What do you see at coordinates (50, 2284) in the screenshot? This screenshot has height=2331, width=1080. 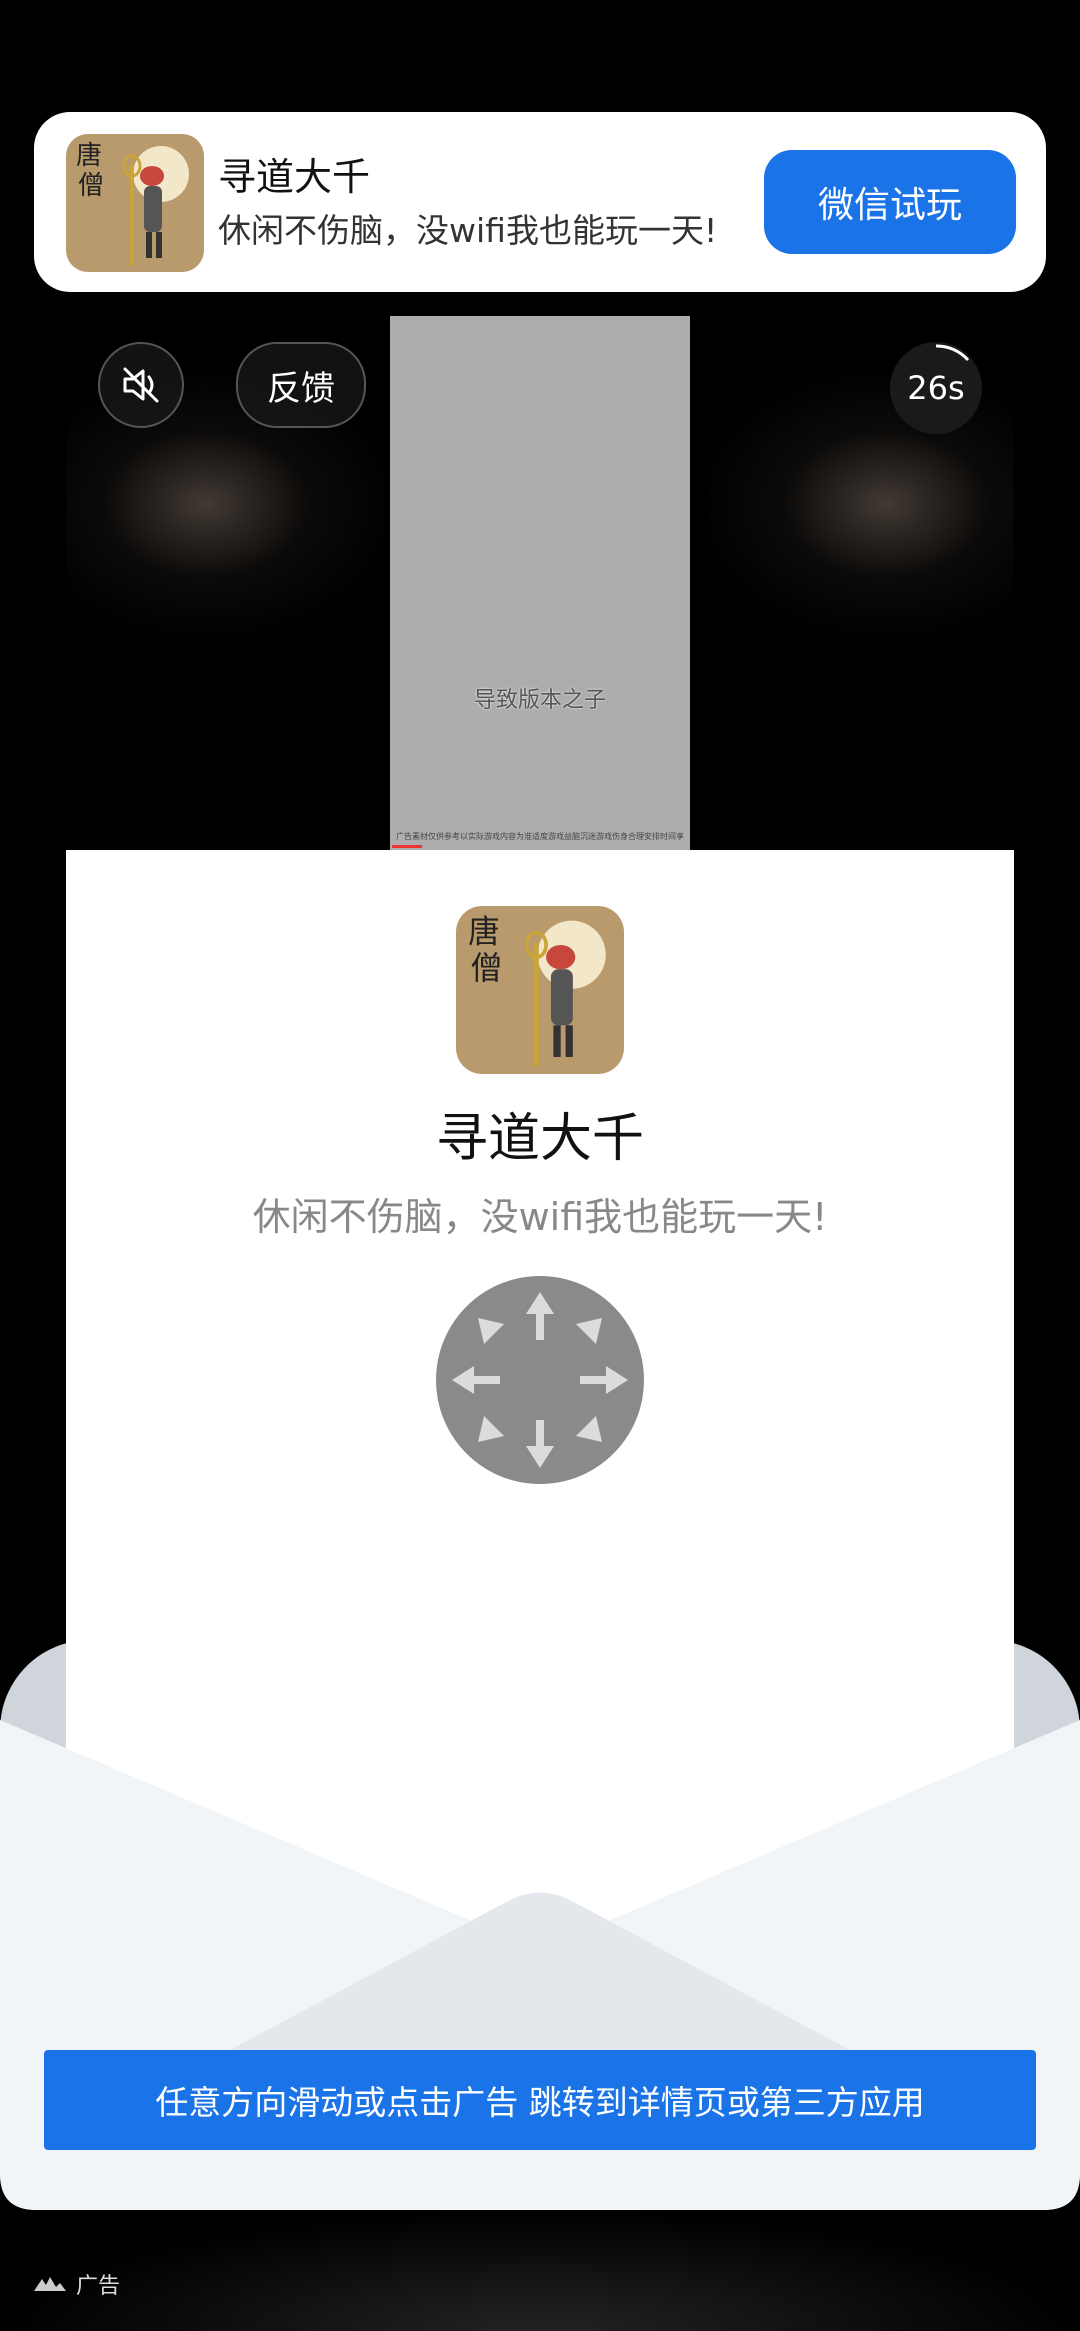 I see `ad-logo-icon` at bounding box center [50, 2284].